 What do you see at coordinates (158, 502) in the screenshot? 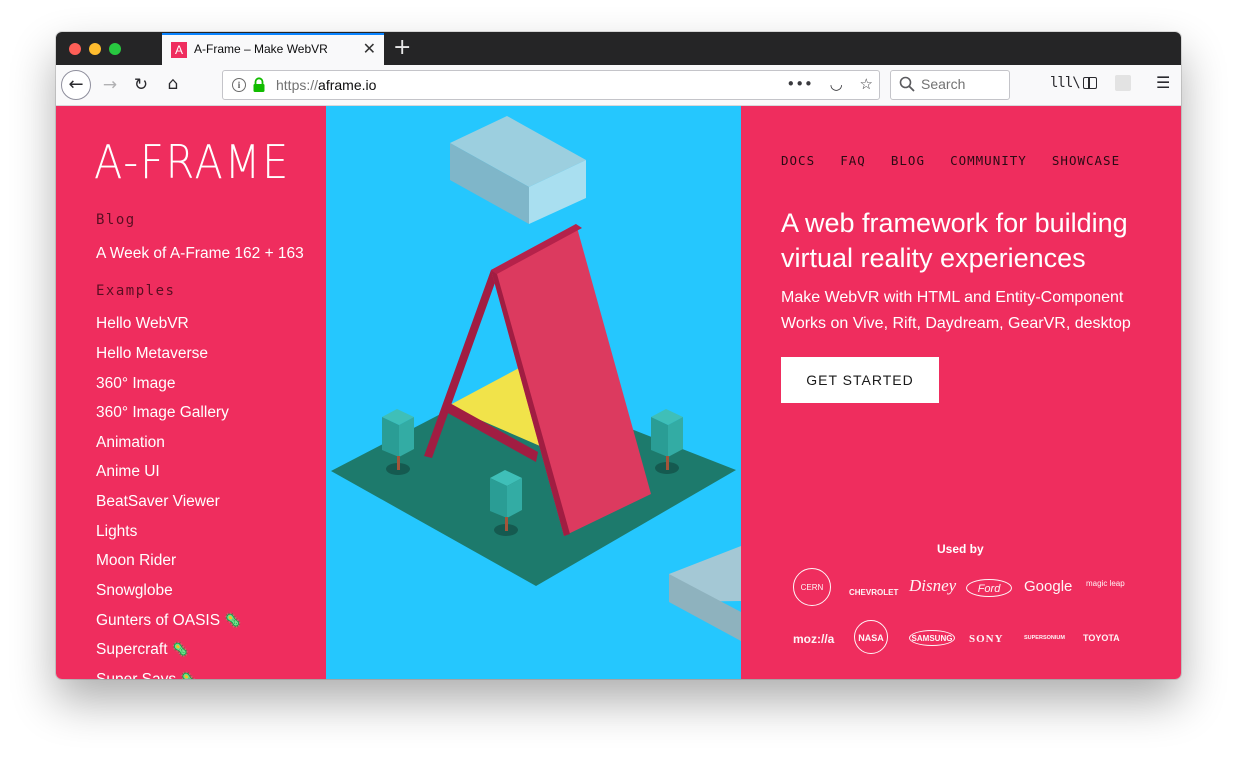
I see `example-link: BeatSaver Viewer` at bounding box center [158, 502].